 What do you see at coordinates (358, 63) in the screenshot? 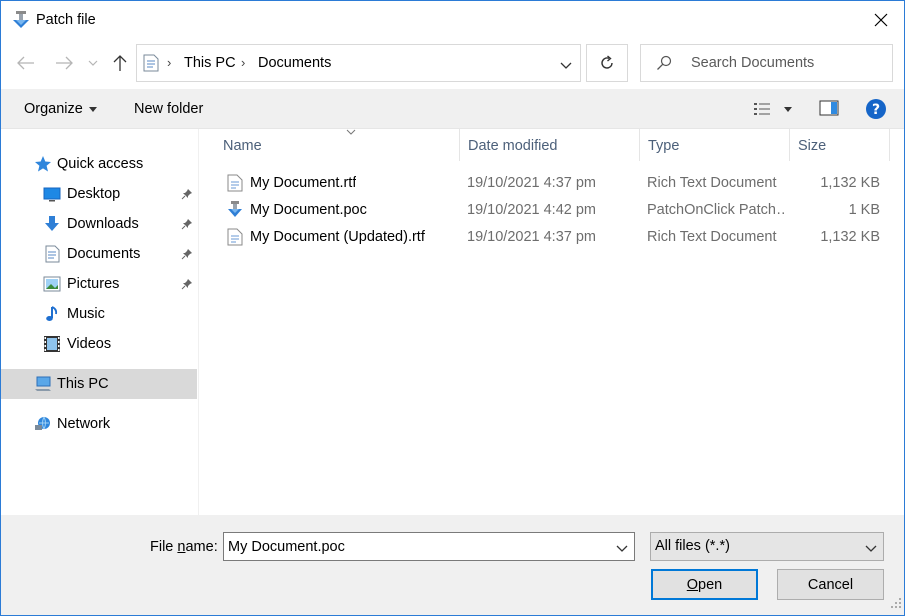
I see `address-bar: › This PC › Documents` at bounding box center [358, 63].